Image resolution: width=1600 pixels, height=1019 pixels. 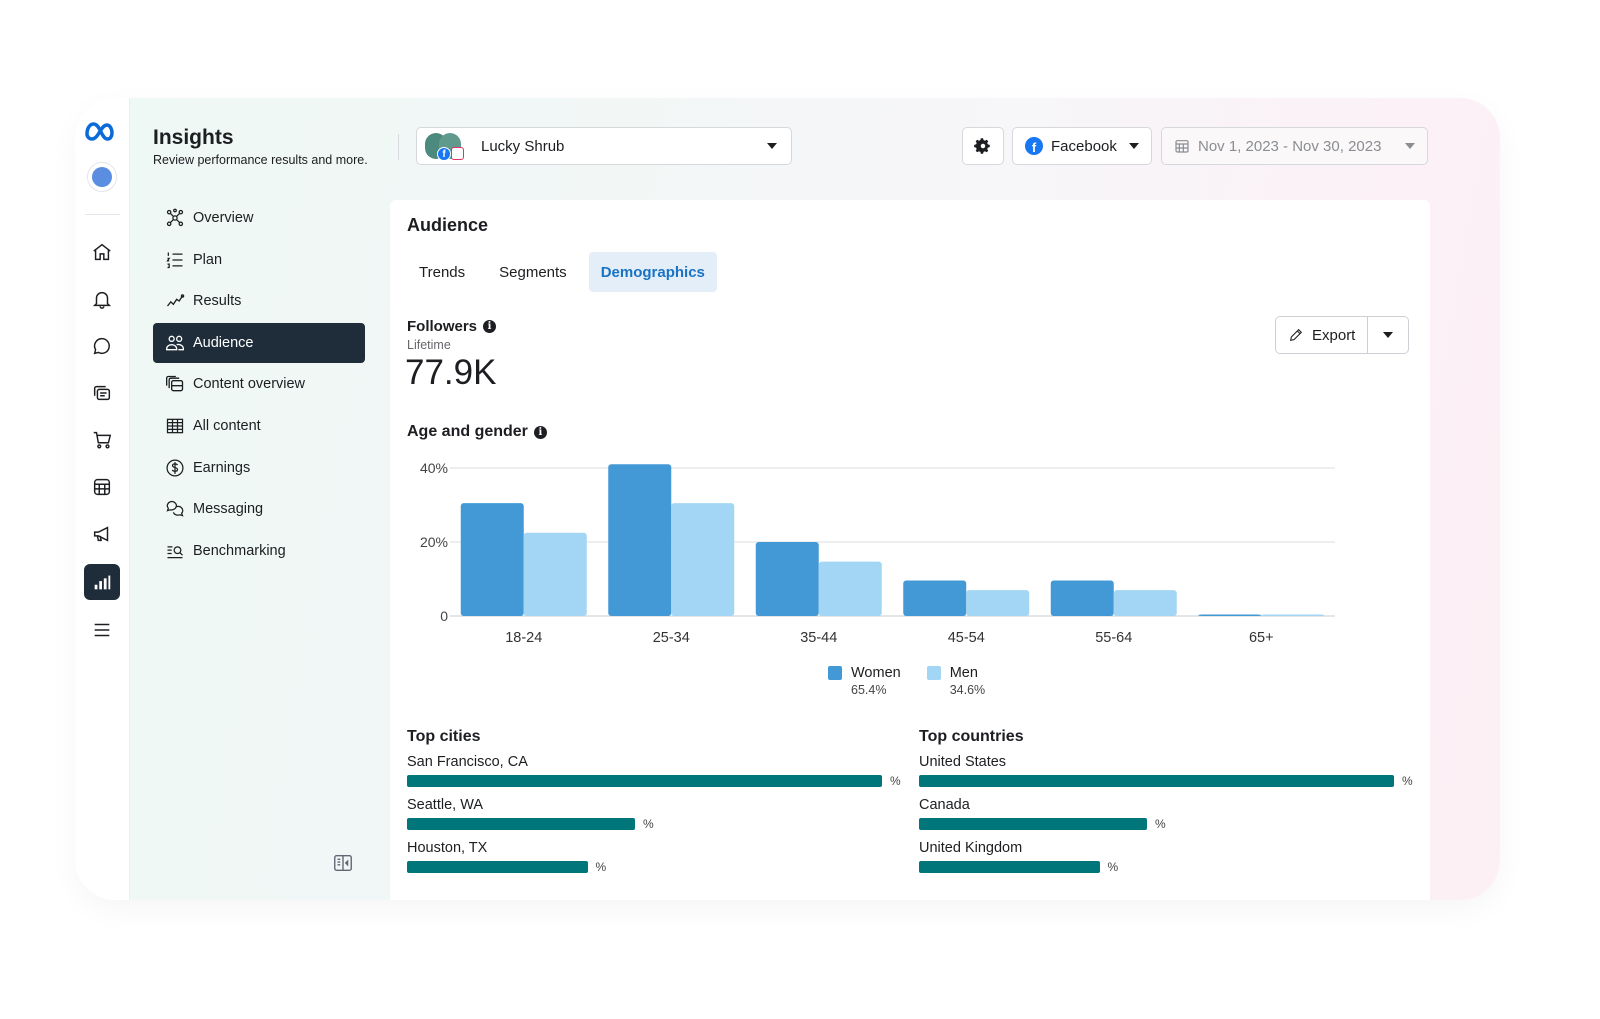 What do you see at coordinates (249, 384) in the screenshot?
I see `sidebar-item-label: Content overview` at bounding box center [249, 384].